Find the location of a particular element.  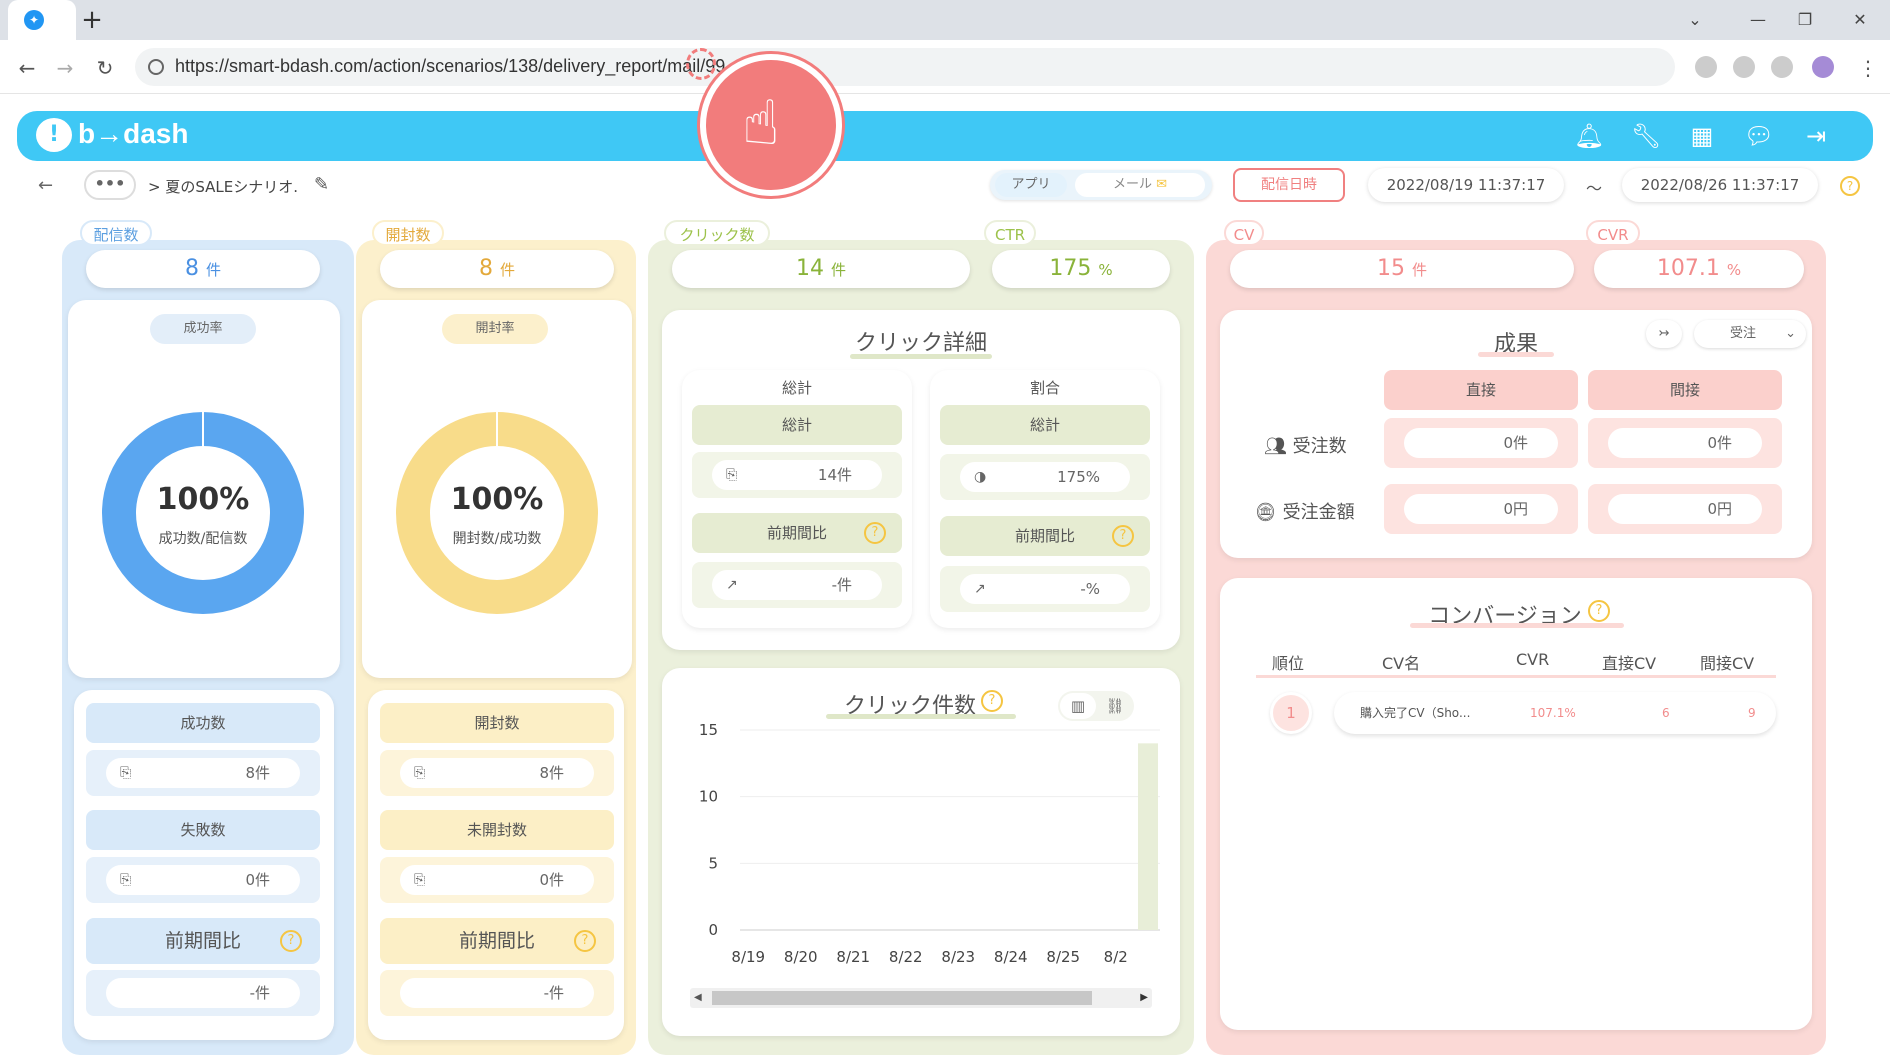

grid-icon: ▦ is located at coordinates (1702, 136).